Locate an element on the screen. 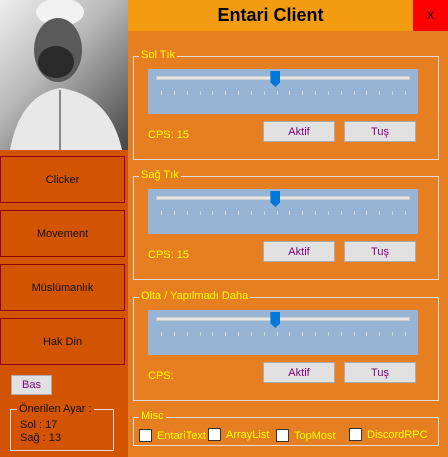 This screenshot has width=448, height=457. olta-slider is located at coordinates (283, 332).